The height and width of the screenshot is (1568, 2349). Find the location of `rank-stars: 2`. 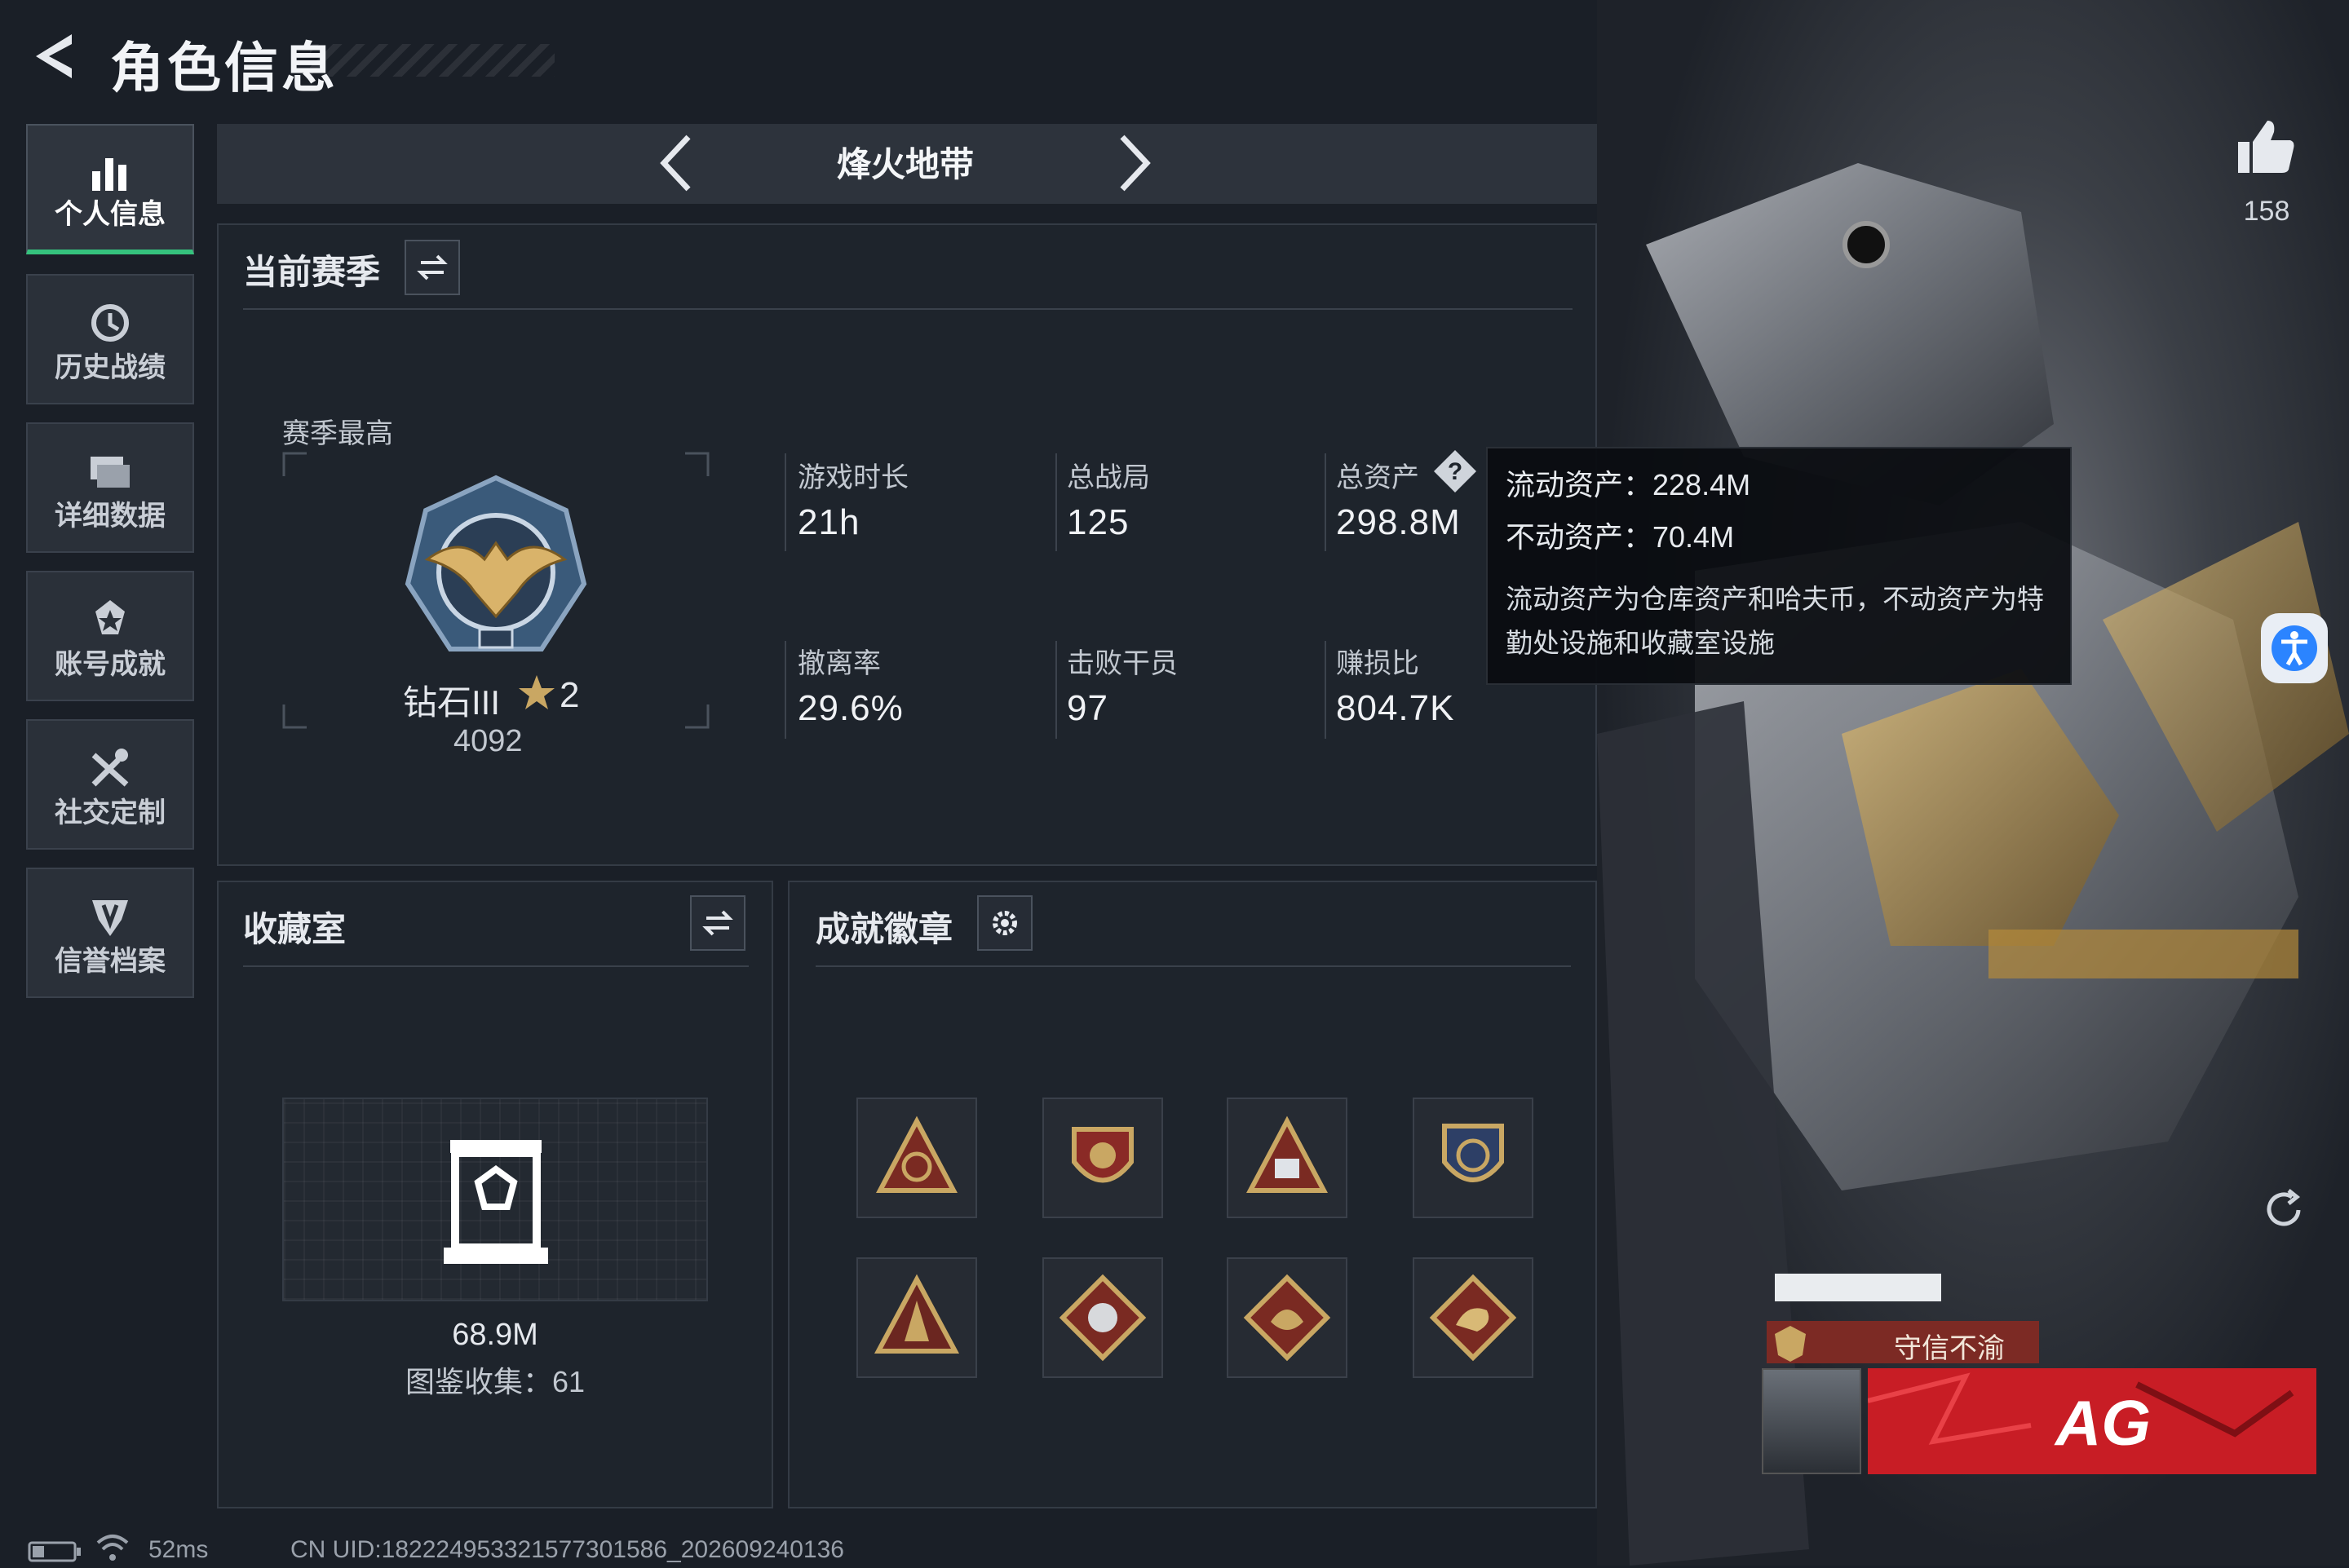

rank-stars: 2 is located at coordinates (570, 695).